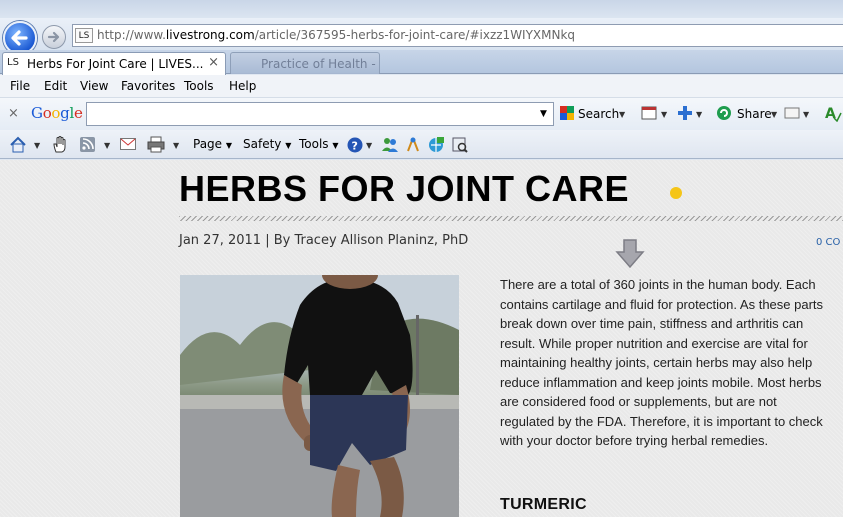 The width and height of the screenshot is (843, 517). I want to click on command-bar: ▼ ▼ ▼ Page ▼ Safety ▼ Tools ▼ ? ▼, so click(421, 144).